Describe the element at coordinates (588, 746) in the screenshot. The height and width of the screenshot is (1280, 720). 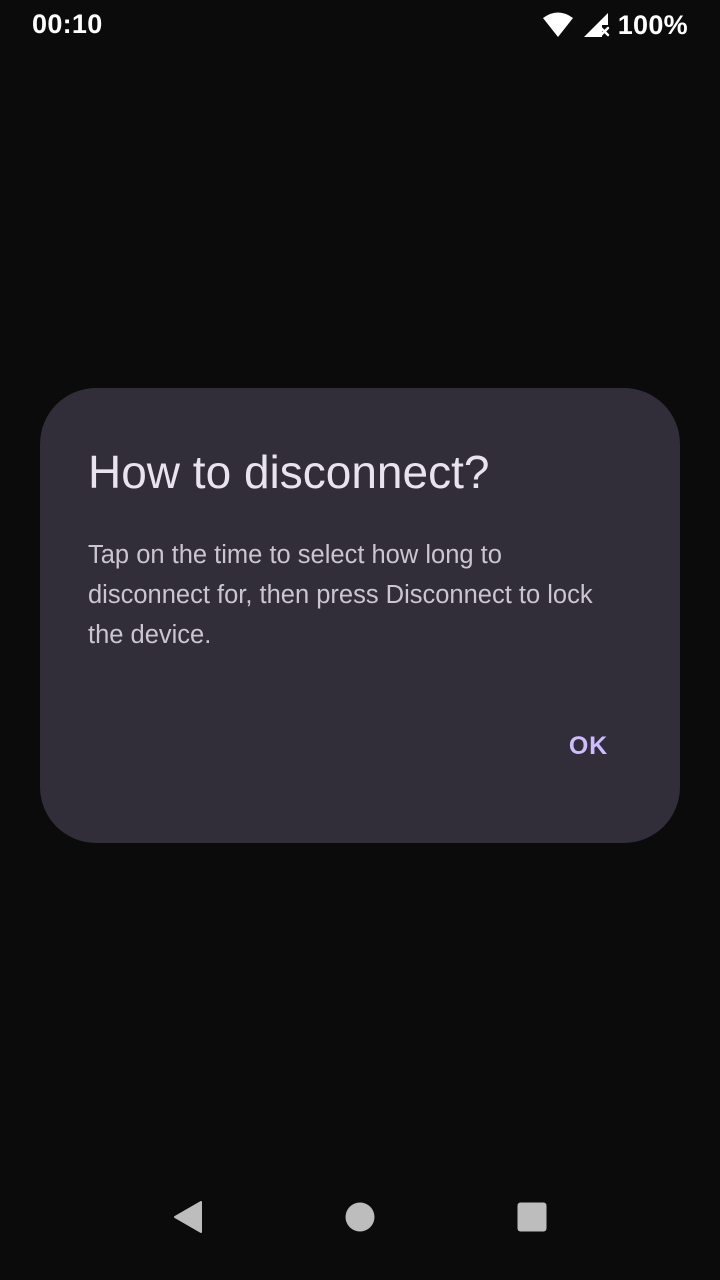
I see `ok-button: OK` at that location.